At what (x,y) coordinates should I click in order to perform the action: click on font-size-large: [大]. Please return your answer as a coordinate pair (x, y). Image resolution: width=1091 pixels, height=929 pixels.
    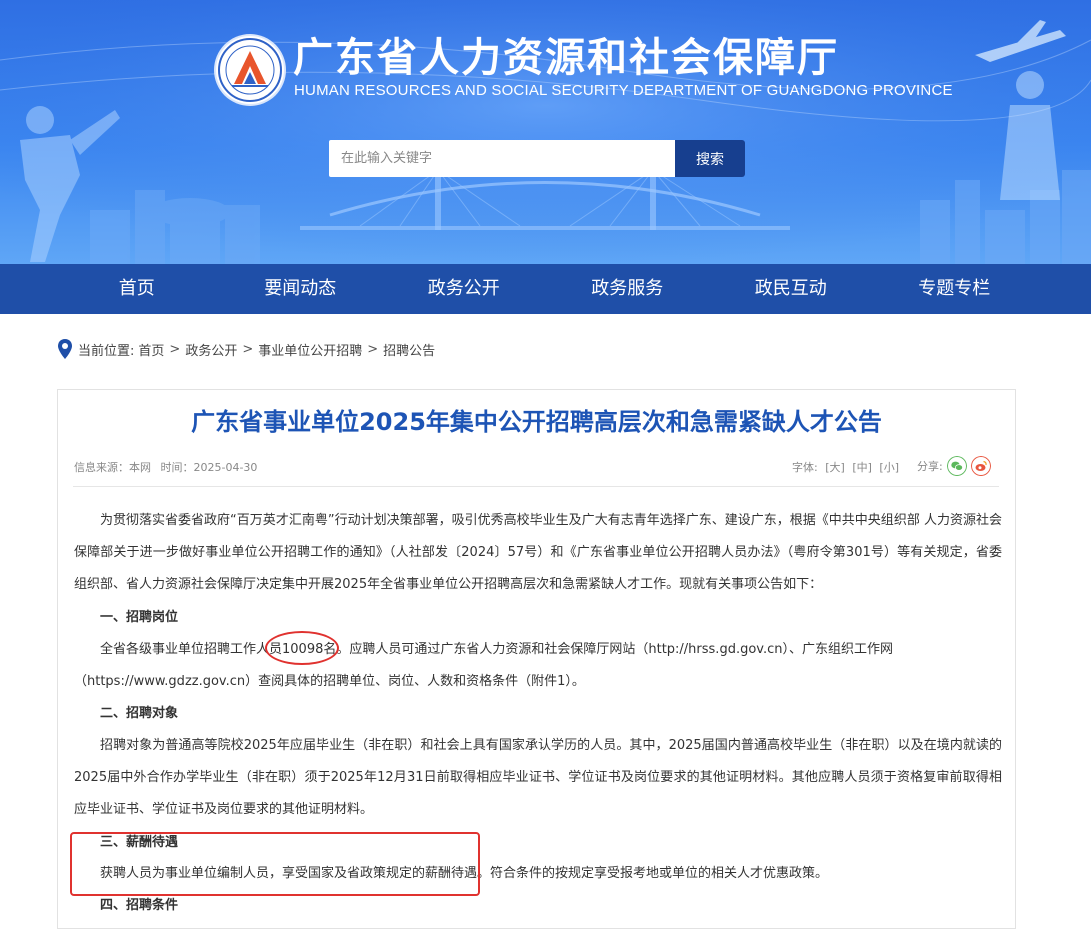
    Looking at the image, I should click on (835, 467).